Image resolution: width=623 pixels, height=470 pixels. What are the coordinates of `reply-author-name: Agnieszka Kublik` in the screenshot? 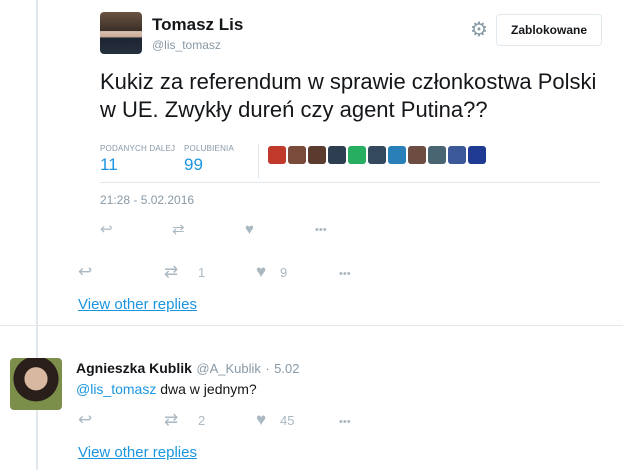 It's located at (134, 368).